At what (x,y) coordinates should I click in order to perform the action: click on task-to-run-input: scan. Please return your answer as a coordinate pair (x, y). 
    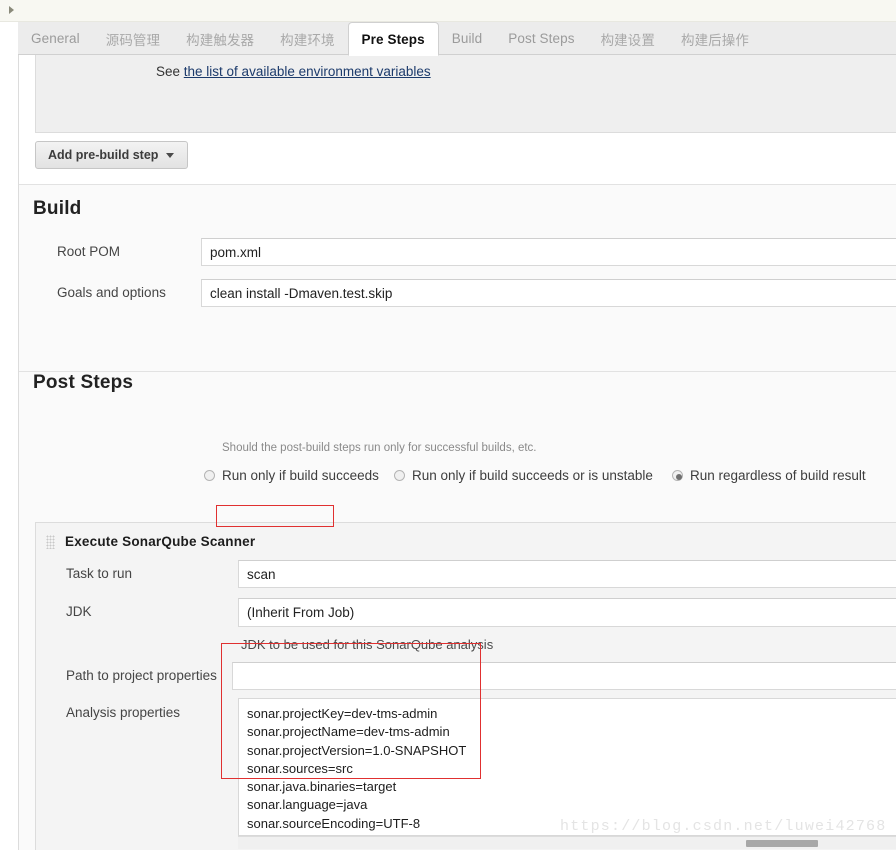
    Looking at the image, I should click on (567, 574).